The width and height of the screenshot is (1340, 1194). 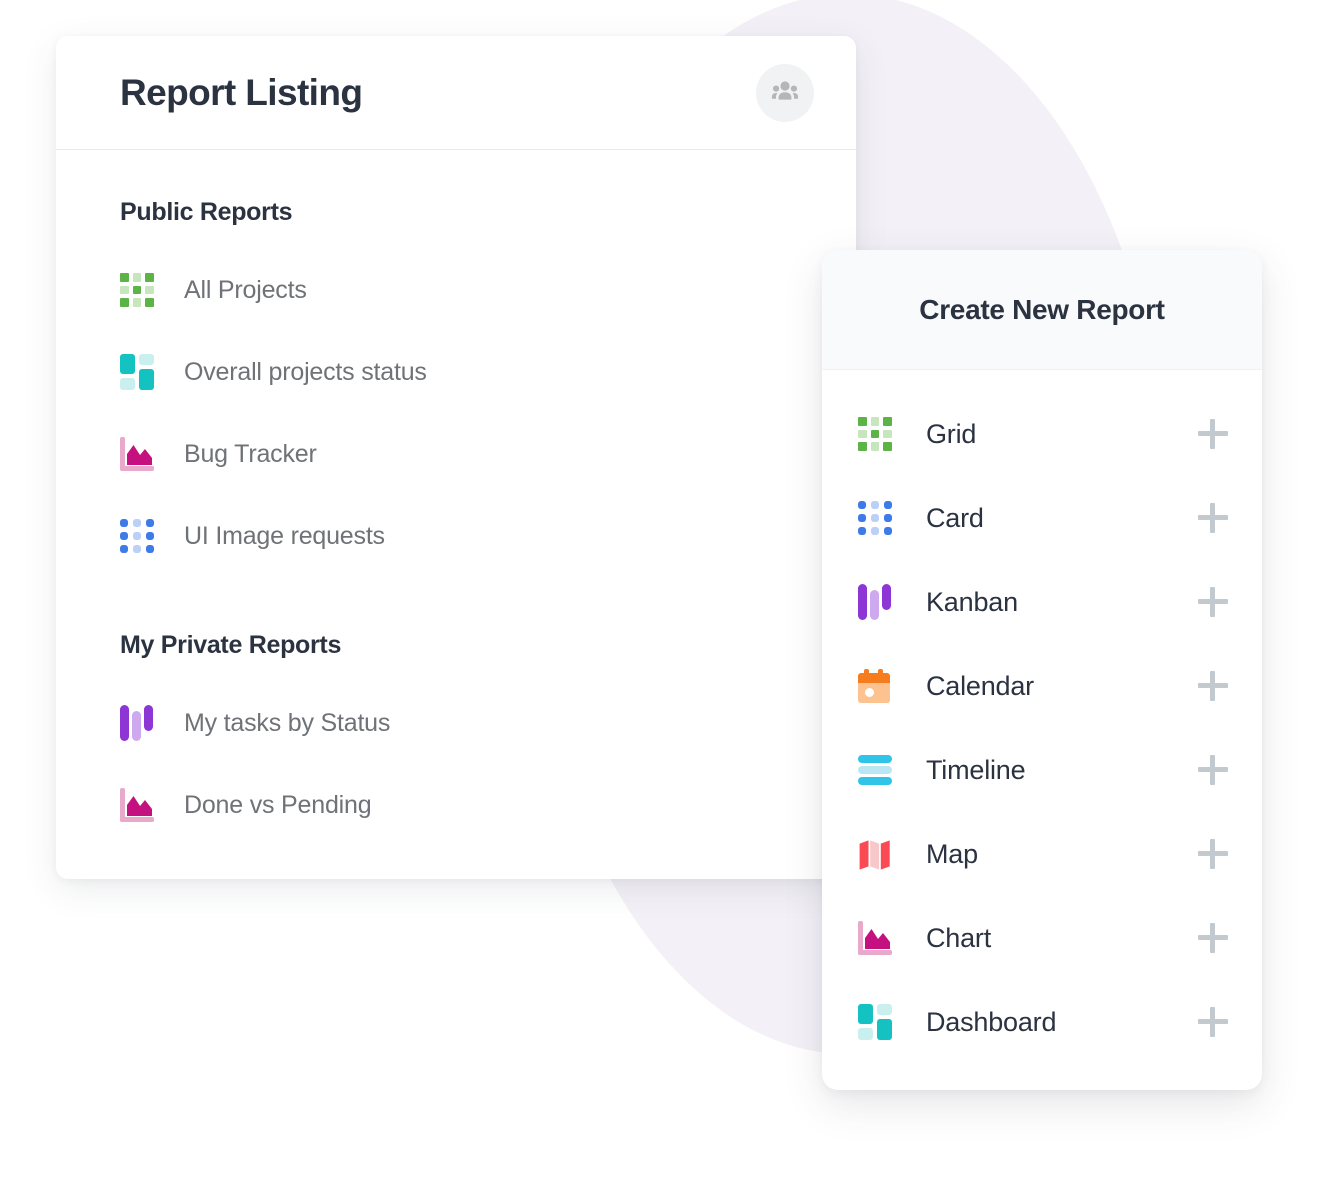 I want to click on list-item-label: My tasks by Status, so click(x=287, y=722).